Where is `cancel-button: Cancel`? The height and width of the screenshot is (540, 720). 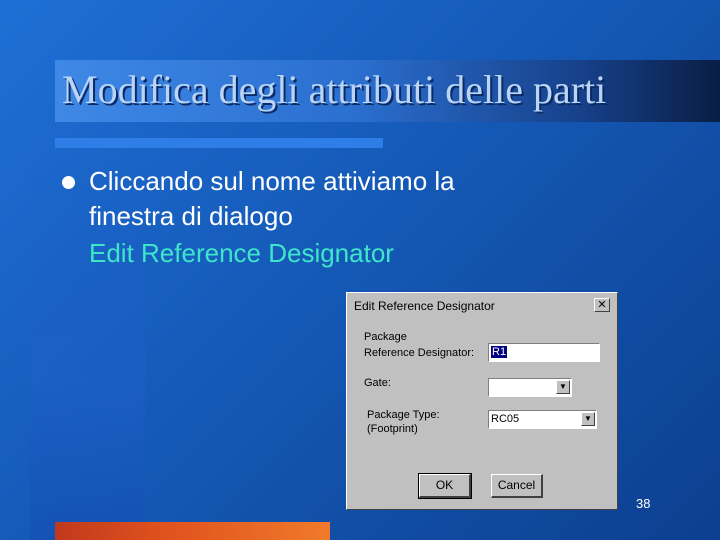
cancel-button: Cancel is located at coordinates (517, 486).